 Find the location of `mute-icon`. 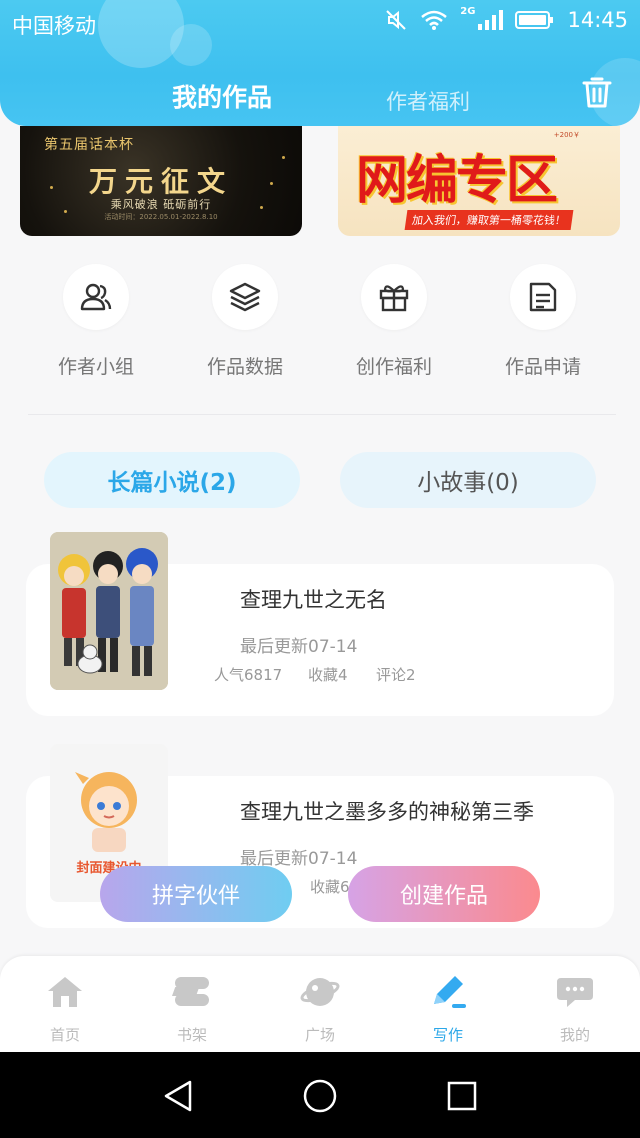

mute-icon is located at coordinates (396, 20).